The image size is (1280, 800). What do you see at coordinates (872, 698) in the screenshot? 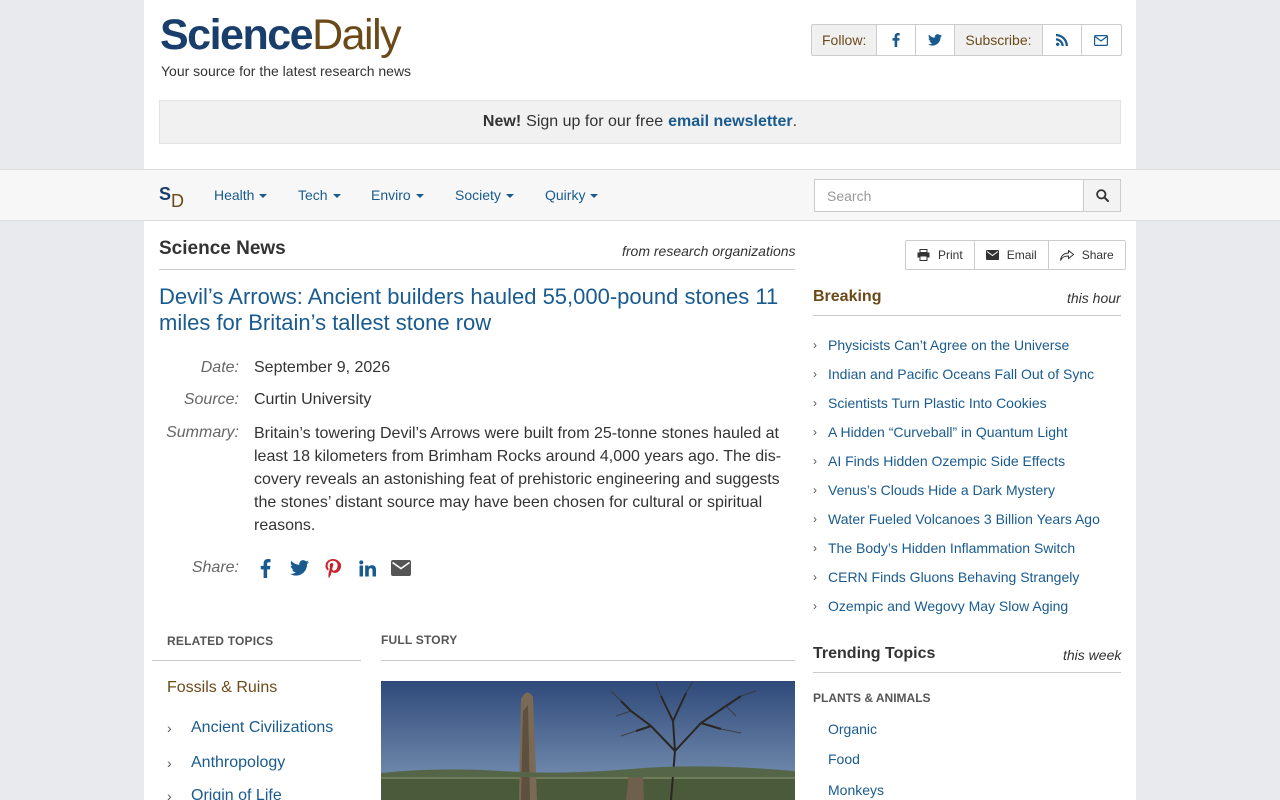
I see `trending-category: PLANTS & ANIMALS` at bounding box center [872, 698].